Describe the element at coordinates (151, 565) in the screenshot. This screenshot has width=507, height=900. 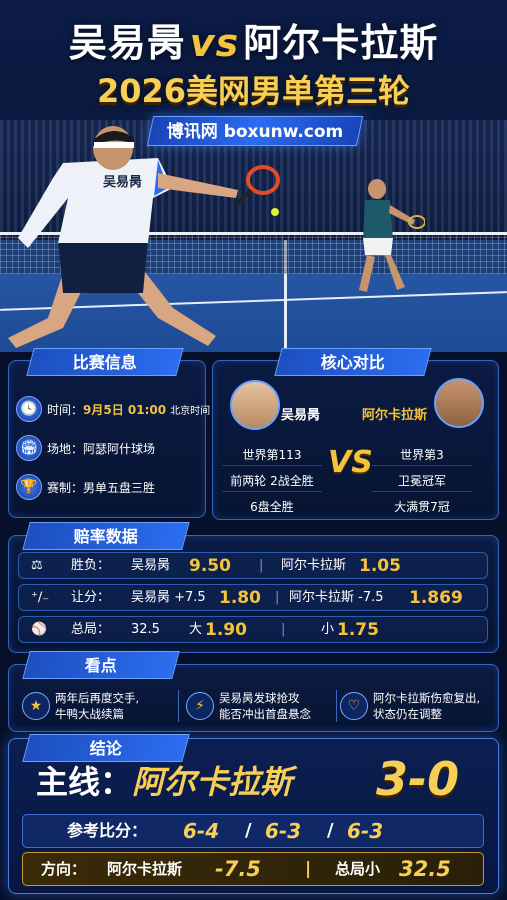
I see `win-a-name: 吴易昺` at that location.